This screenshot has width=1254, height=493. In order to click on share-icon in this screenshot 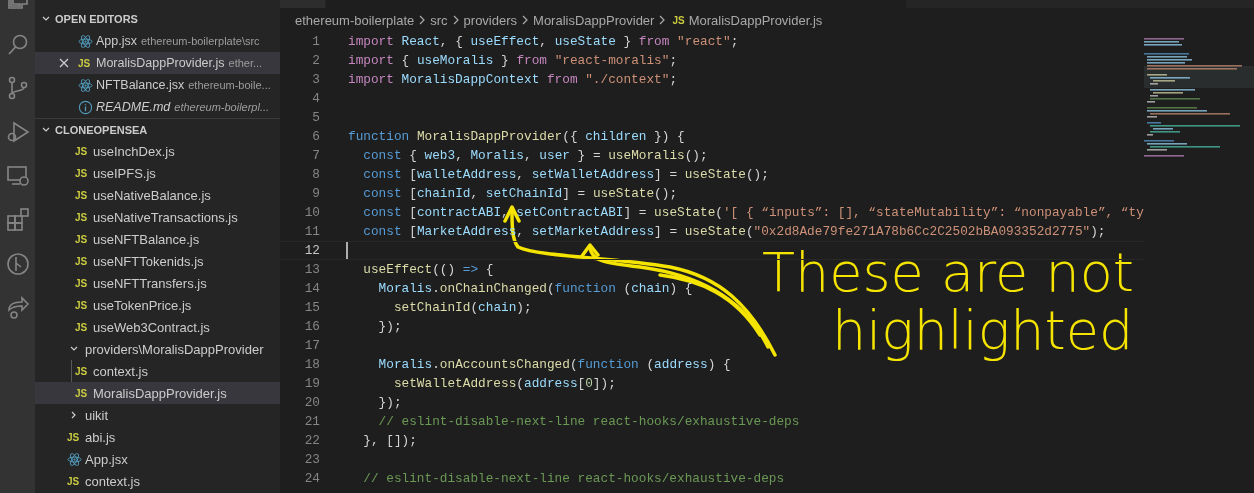, I will do `click(17, 308)`.